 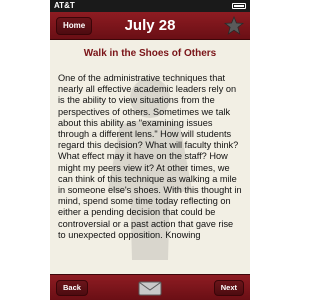 I want to click on navigation-bar: Home July 28, so click(x=150, y=26).